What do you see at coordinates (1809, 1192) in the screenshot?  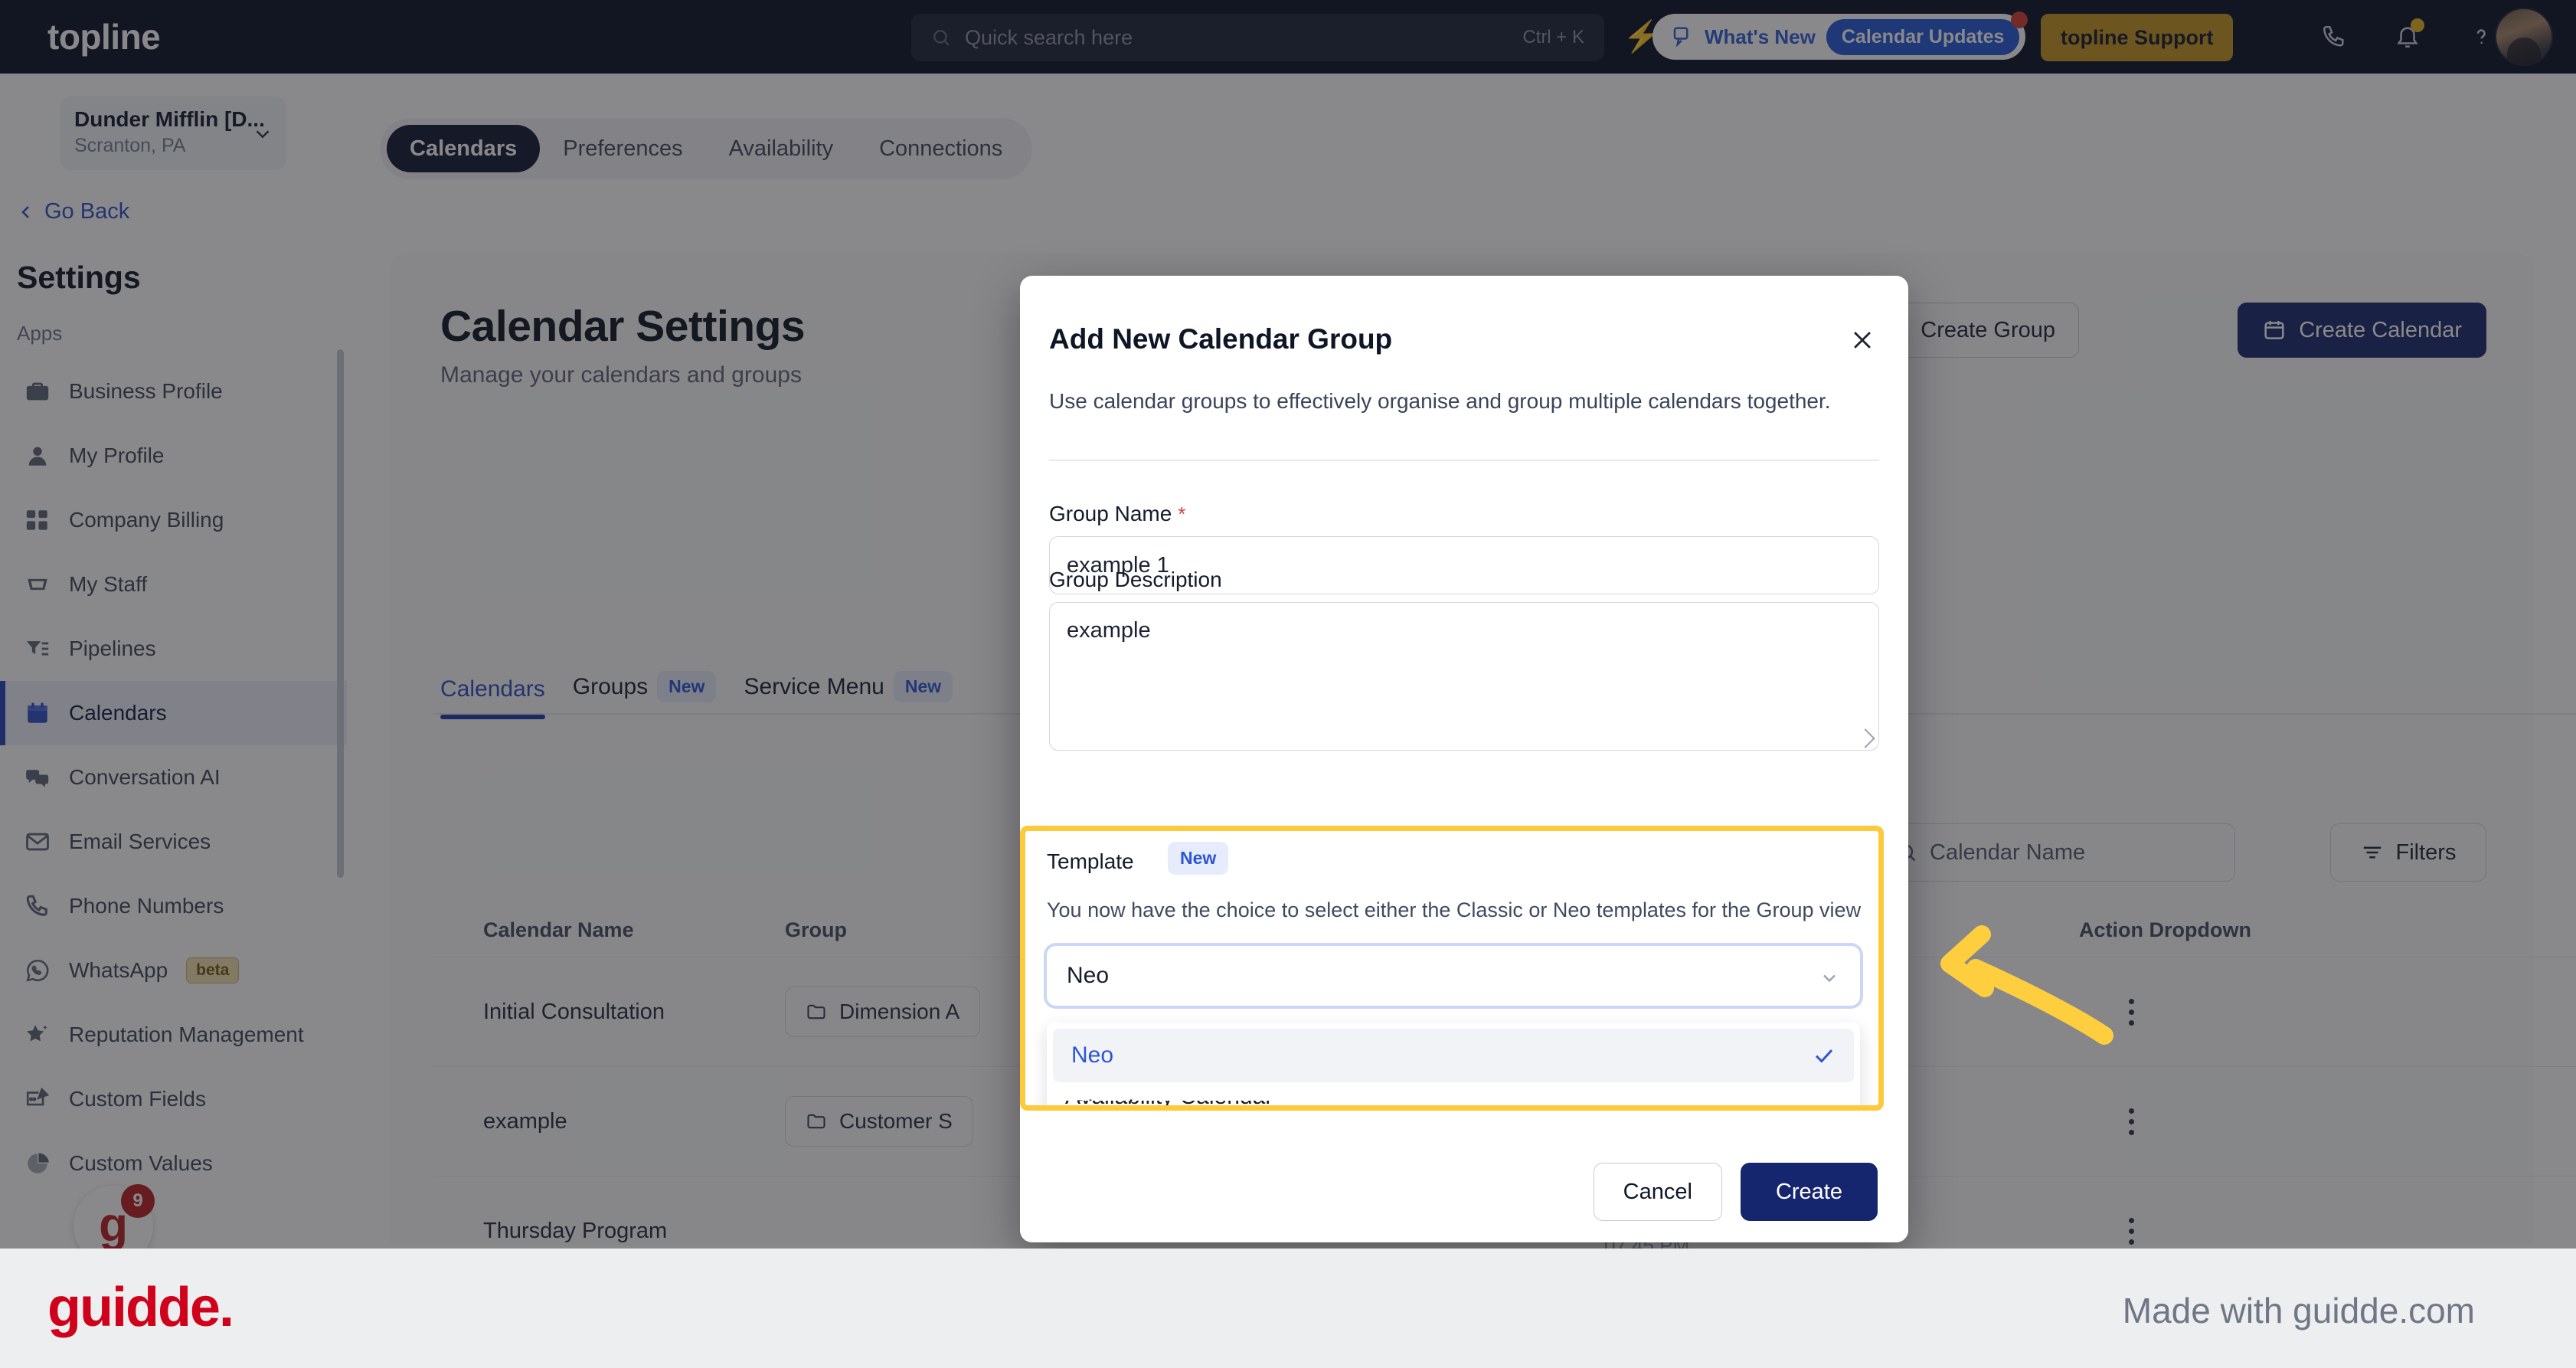 I see `create-button: Create` at bounding box center [1809, 1192].